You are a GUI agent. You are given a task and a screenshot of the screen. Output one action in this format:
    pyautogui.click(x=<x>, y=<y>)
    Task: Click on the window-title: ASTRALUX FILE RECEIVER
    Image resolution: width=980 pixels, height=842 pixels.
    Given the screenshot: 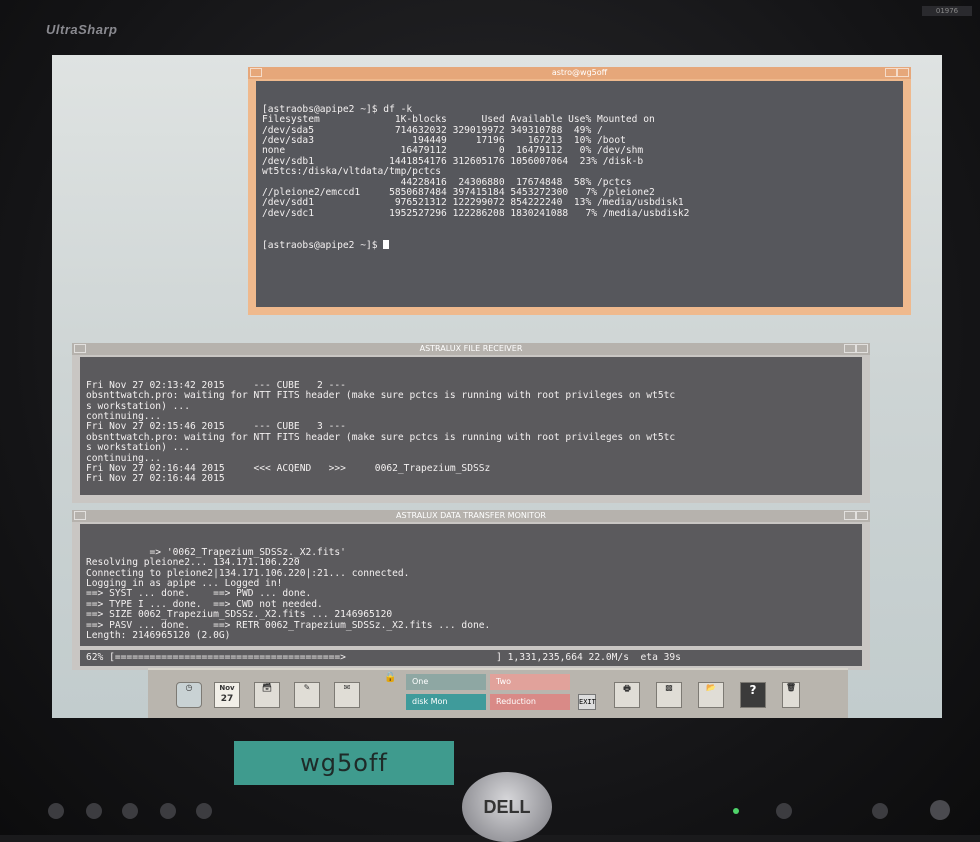 What is the action you would take?
    pyautogui.click(x=471, y=348)
    